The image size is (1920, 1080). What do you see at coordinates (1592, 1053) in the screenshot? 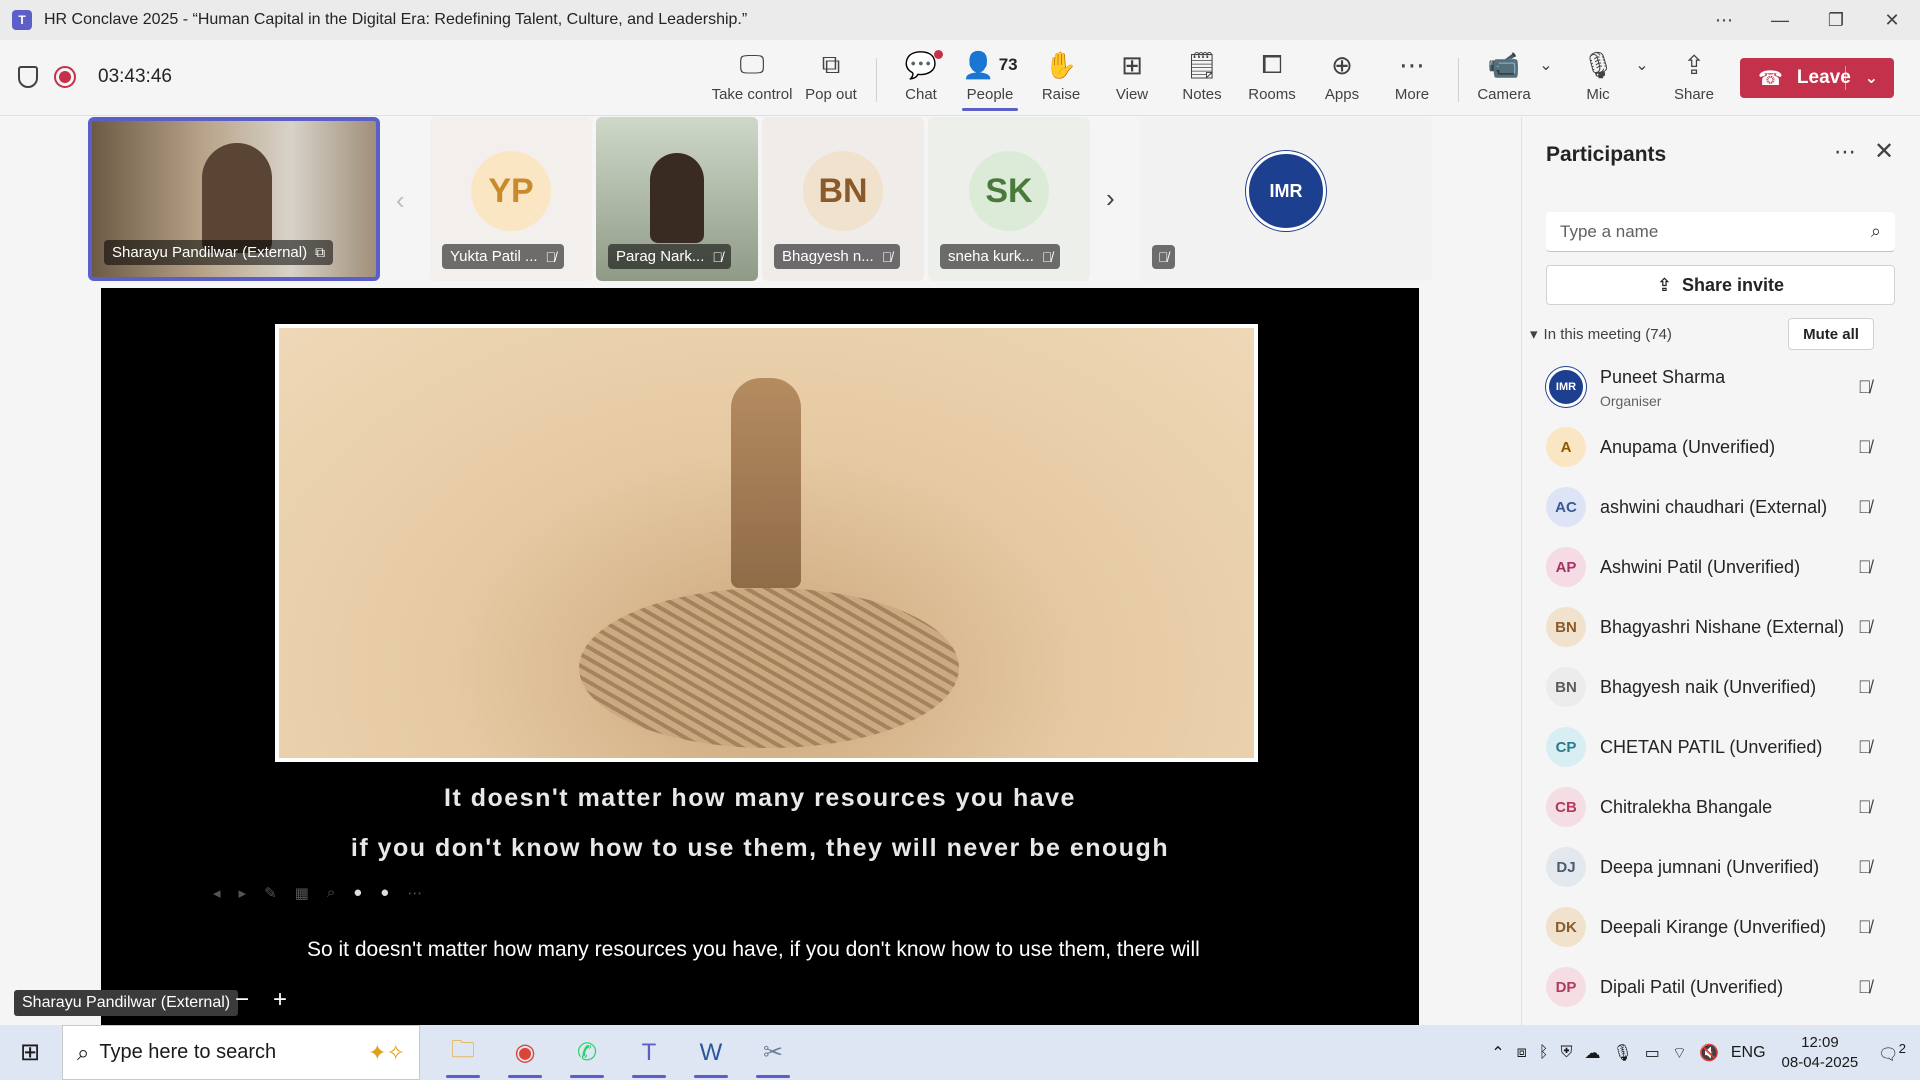
I see `cloud-icon: ☁` at bounding box center [1592, 1053].